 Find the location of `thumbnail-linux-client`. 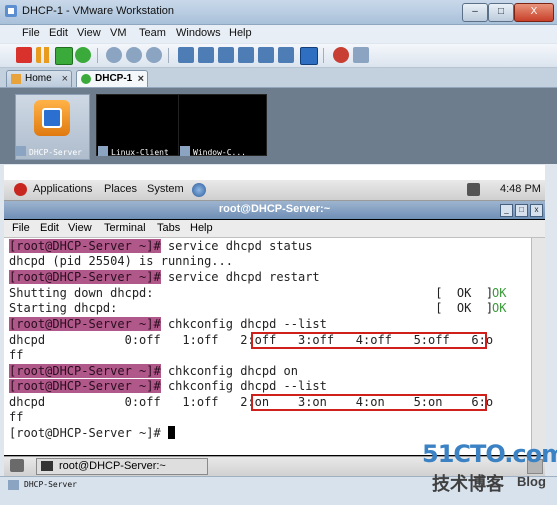

thumbnail-linux-client is located at coordinates (140, 125).